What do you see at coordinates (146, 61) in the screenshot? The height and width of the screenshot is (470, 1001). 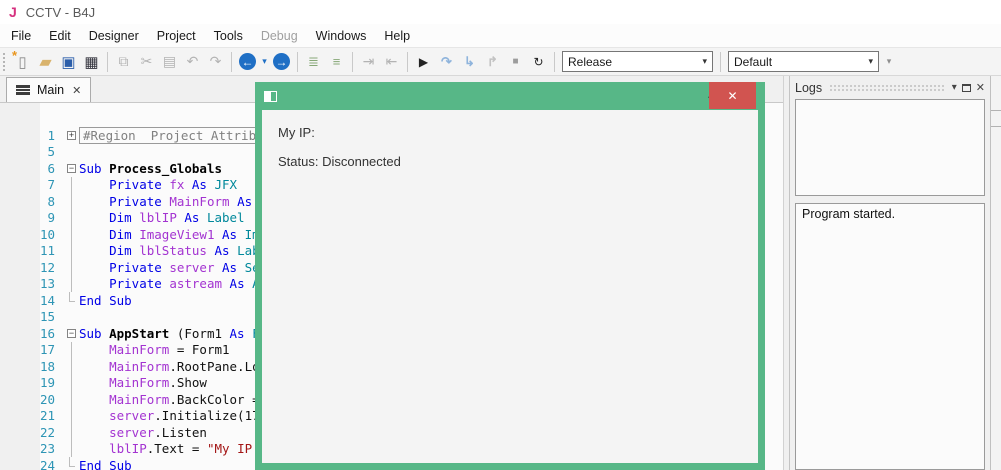 I see `cut-icon: ✂` at bounding box center [146, 61].